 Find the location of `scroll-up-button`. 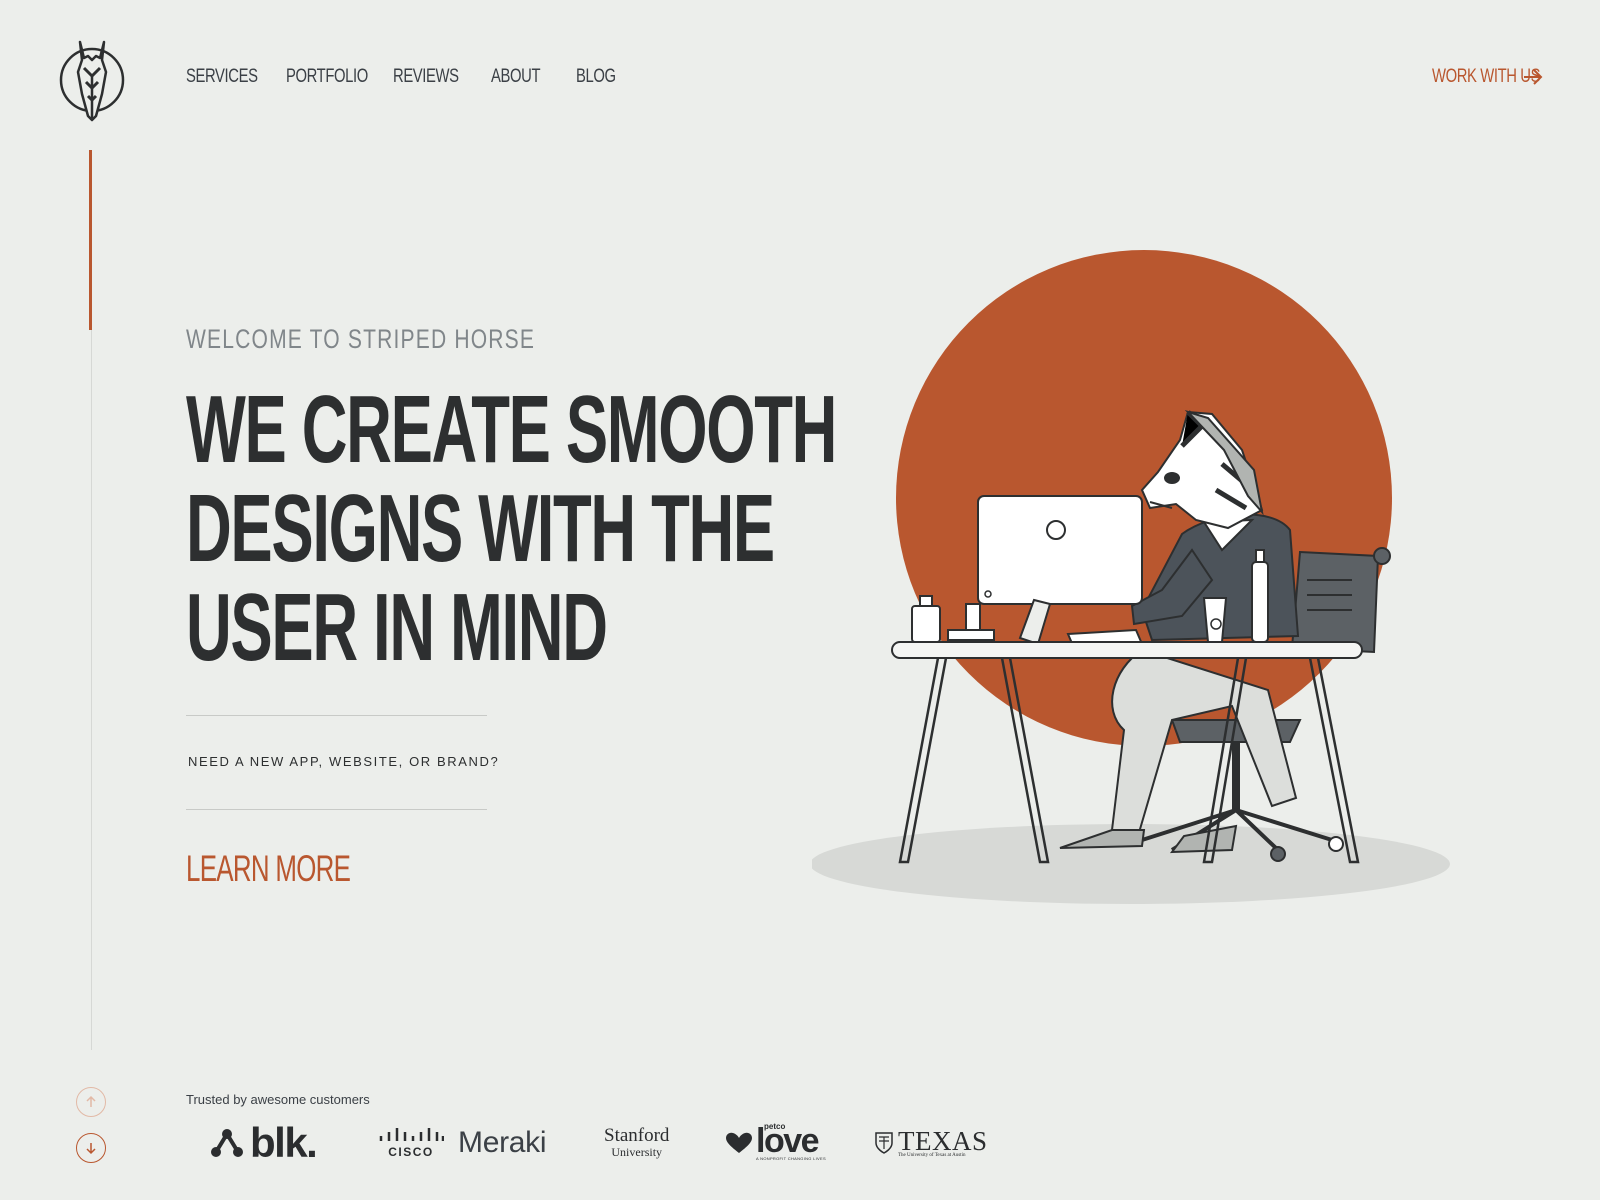

scroll-up-button is located at coordinates (91, 1102).